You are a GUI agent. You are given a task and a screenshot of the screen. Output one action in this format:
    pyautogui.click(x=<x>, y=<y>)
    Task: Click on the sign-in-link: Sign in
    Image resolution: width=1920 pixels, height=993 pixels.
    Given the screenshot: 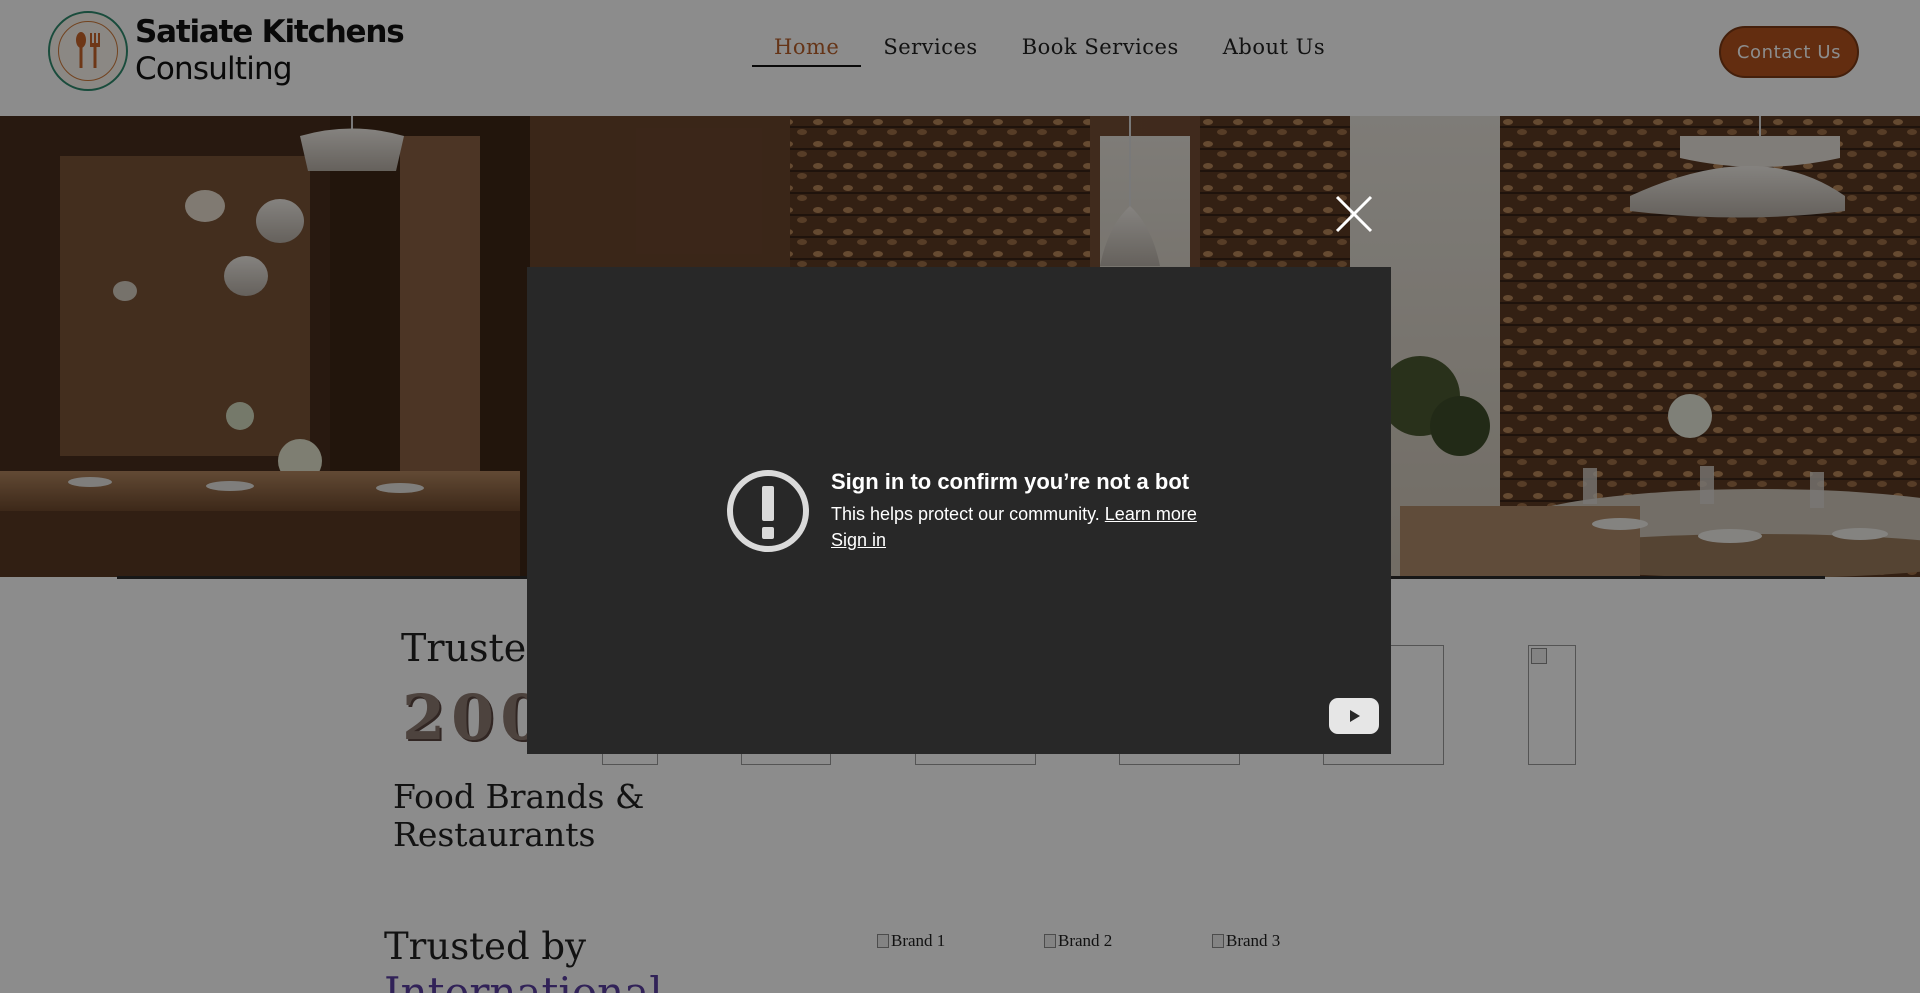 What is the action you would take?
    pyautogui.click(x=858, y=540)
    